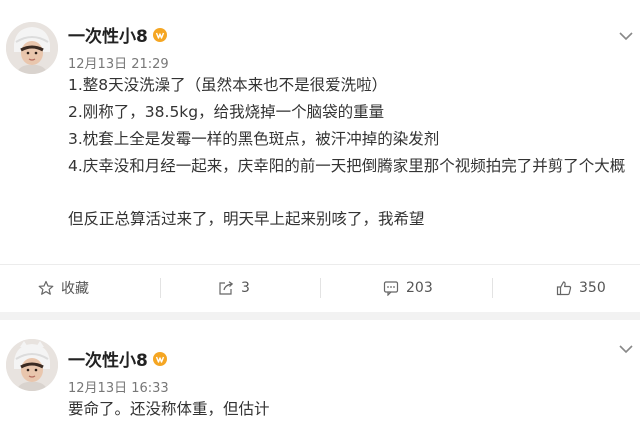 The width and height of the screenshot is (640, 427). Describe the element at coordinates (46, 287) in the screenshot. I see `star-outline-icon` at that location.